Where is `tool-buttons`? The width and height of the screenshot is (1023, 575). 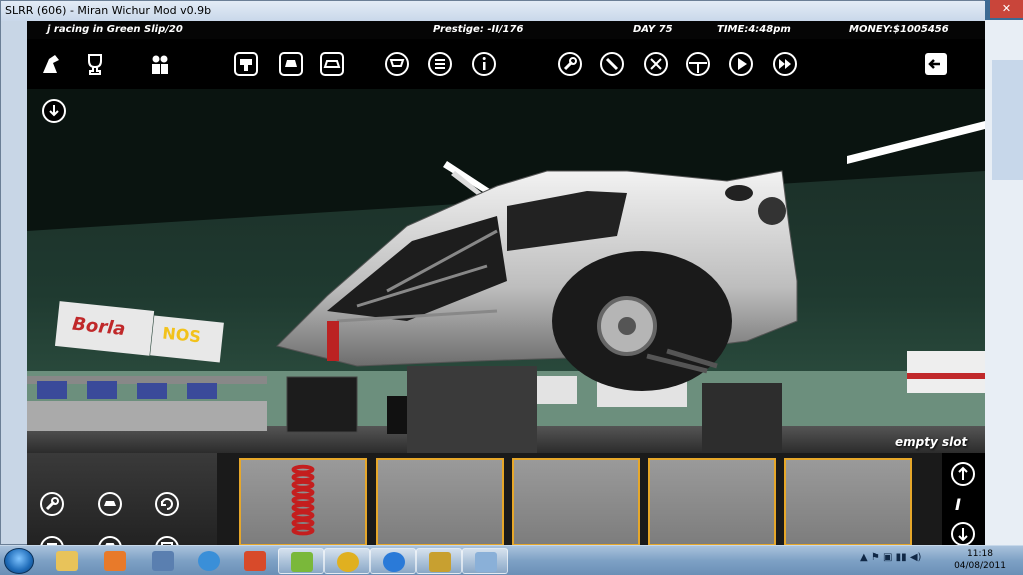 tool-buttons is located at coordinates (122, 499).